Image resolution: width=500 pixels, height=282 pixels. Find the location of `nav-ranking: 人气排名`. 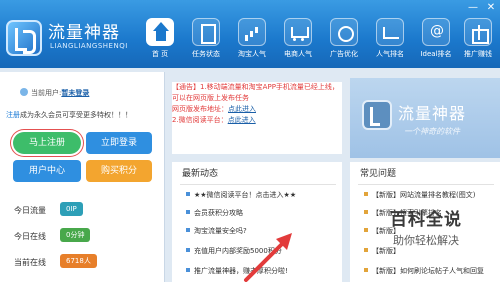

nav-ranking: 人气排名 is located at coordinates (390, 42).